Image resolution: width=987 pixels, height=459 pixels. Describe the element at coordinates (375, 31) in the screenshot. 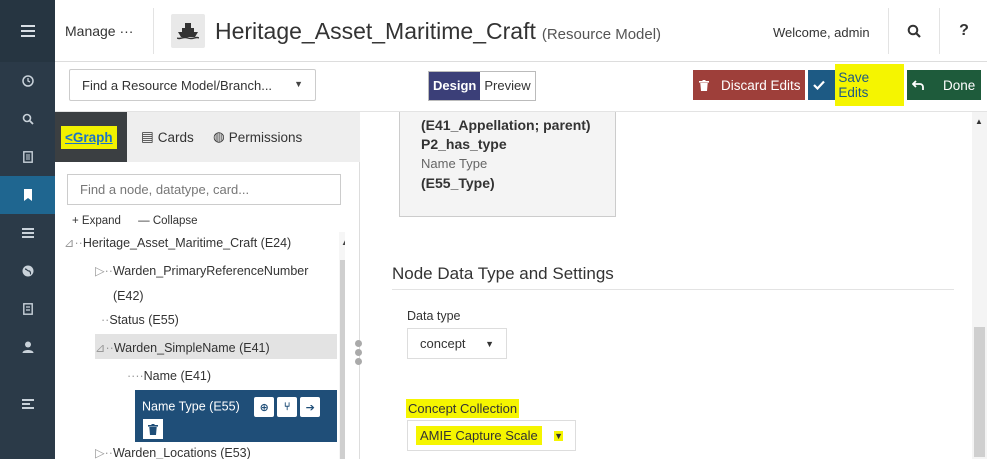

I see `model-name: Heritage_Asset_Maritime_Craft` at that location.